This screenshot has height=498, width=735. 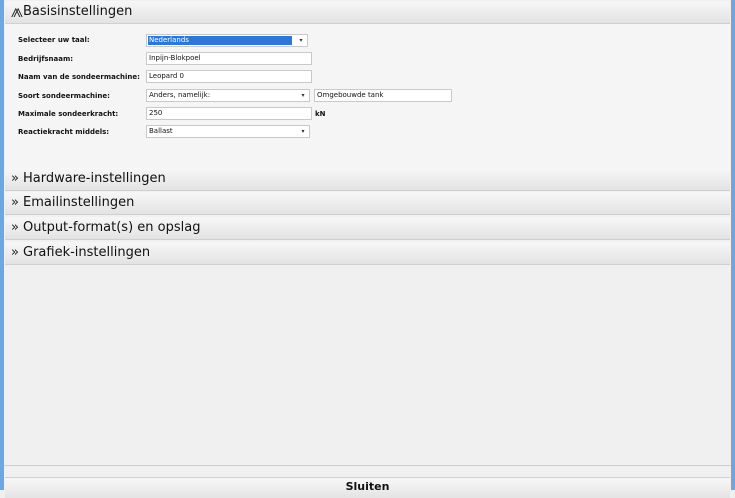 What do you see at coordinates (228, 95) in the screenshot?
I see `machine-type-select: Anders, namelijk: ▾` at bounding box center [228, 95].